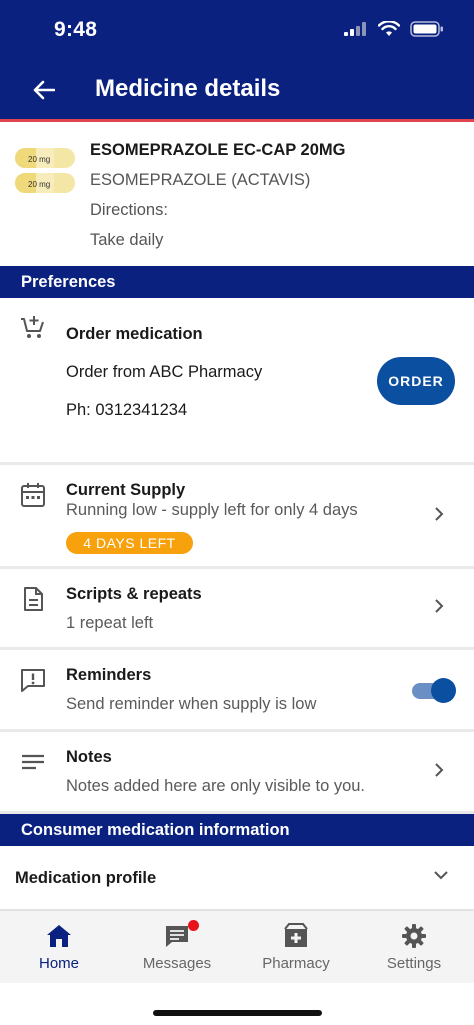 Image resolution: width=474 pixels, height=1025 pixels. Describe the element at coordinates (177, 936) in the screenshot. I see `messages-icon` at that location.